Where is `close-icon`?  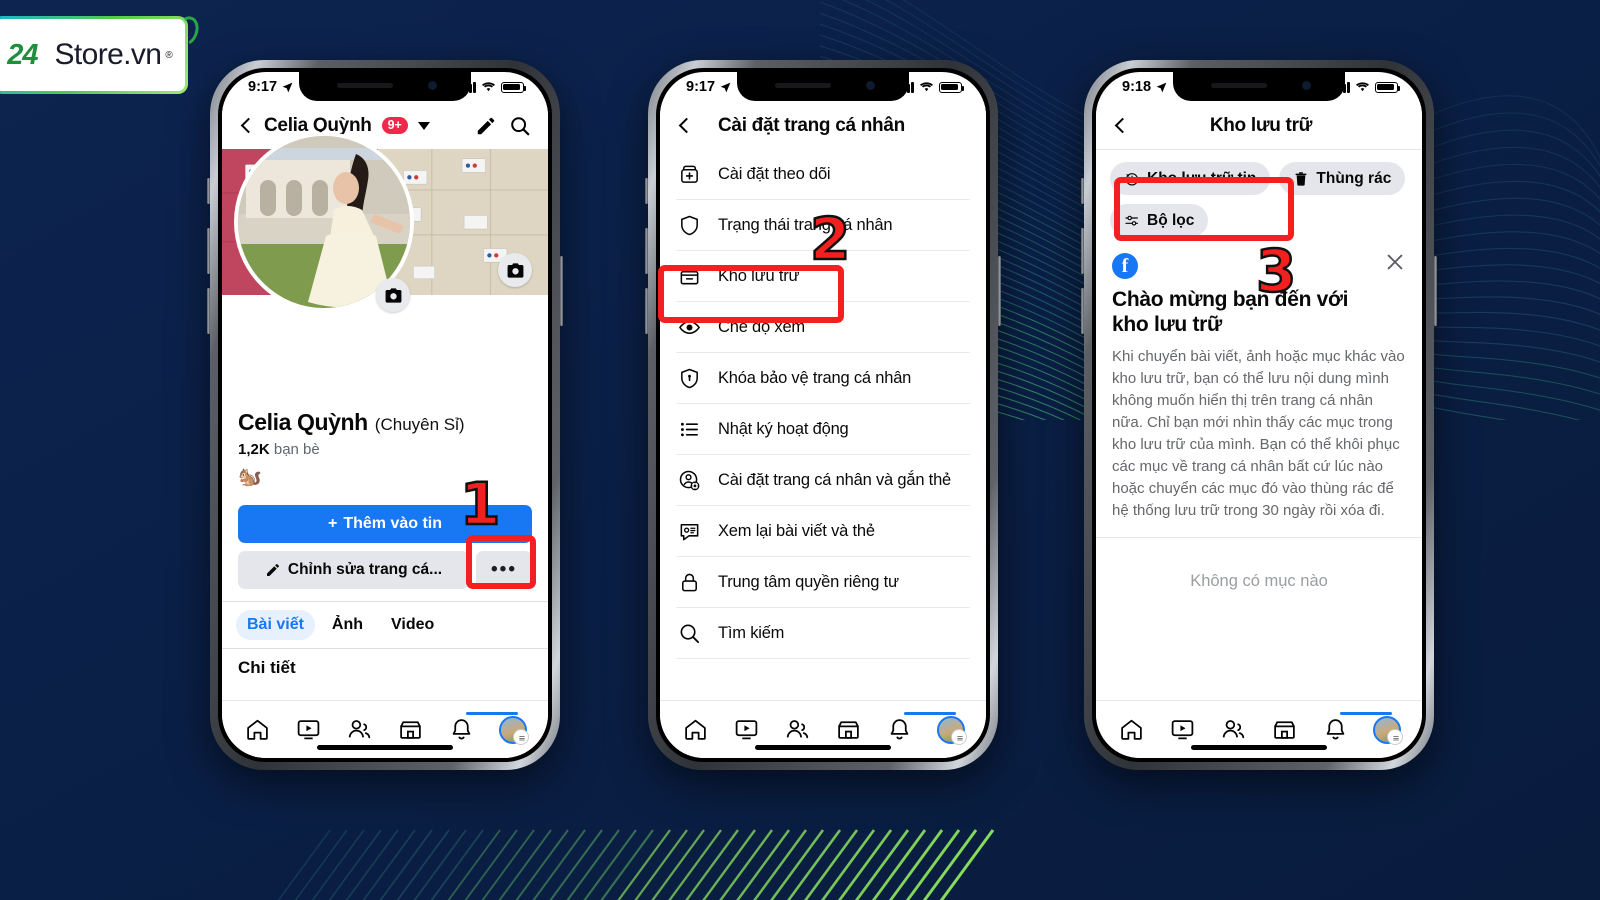 close-icon is located at coordinates (1395, 262).